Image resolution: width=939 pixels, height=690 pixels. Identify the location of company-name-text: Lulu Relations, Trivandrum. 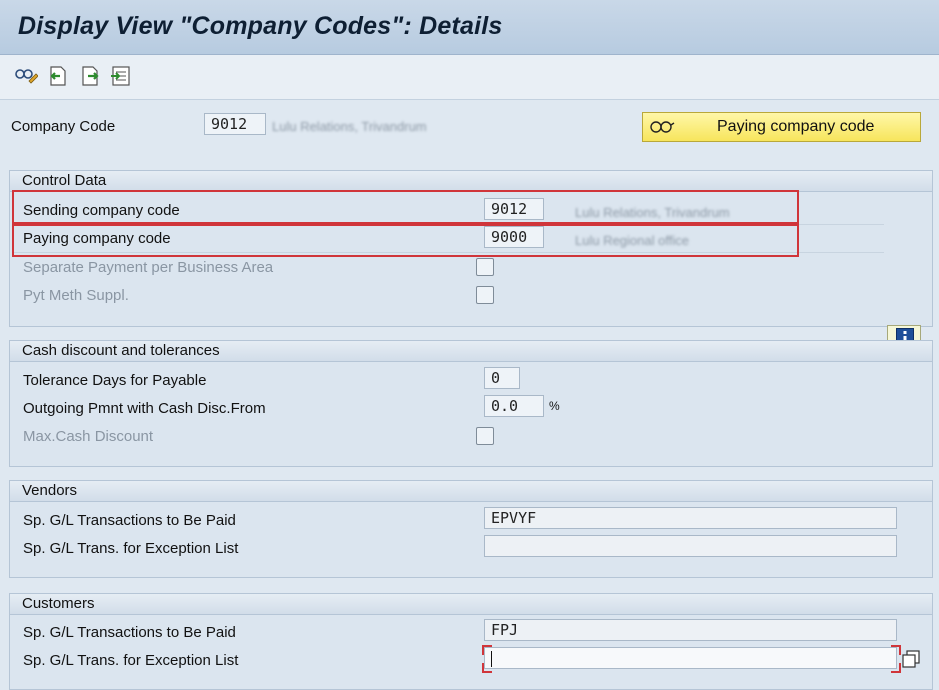
(349, 126).